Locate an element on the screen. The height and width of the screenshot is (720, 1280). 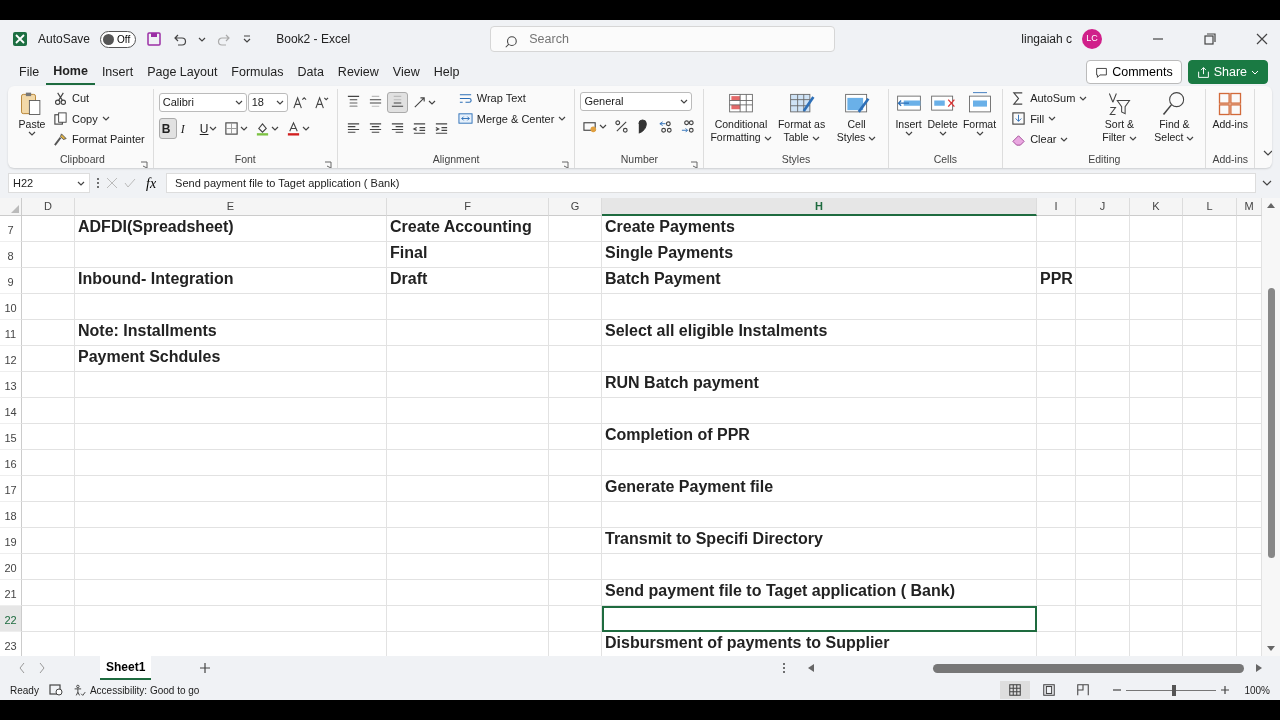
insert-function-button: fx is located at coordinates (151, 183).